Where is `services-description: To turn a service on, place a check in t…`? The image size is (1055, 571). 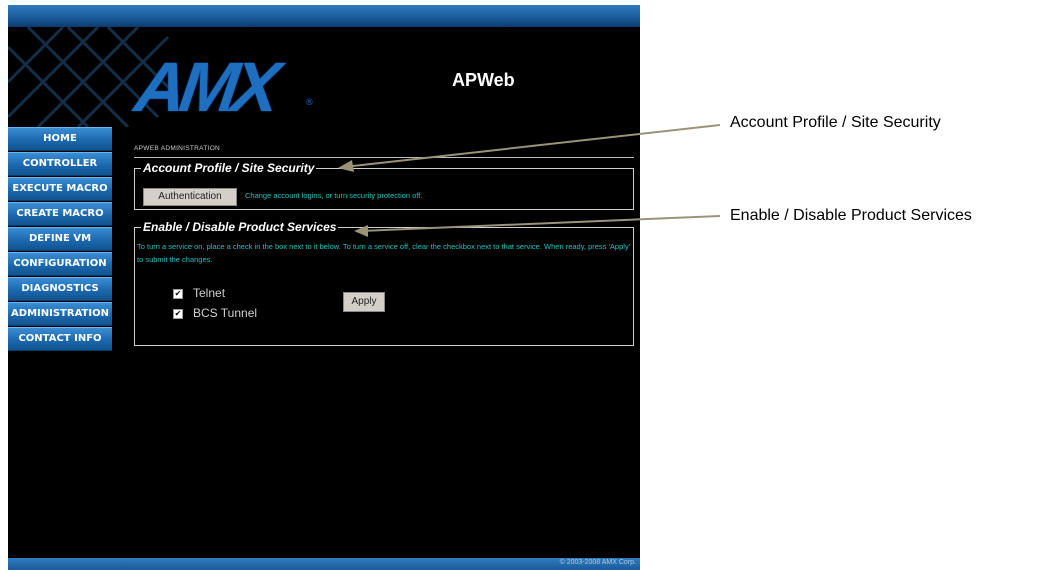
services-description: To turn a service on, place a check in t… is located at coordinates (384, 253).